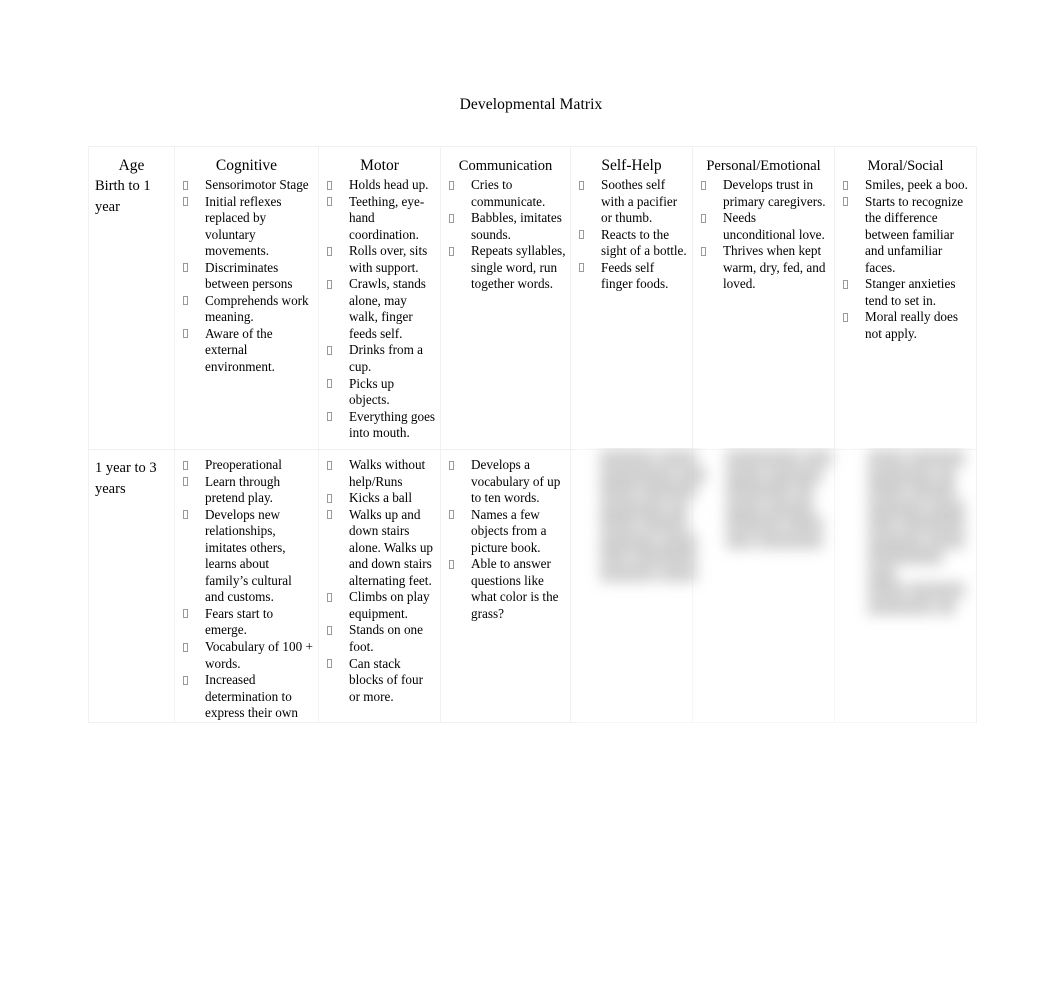  I want to click on list-item: Develops trust in primary caregivers., so click(761, 193).